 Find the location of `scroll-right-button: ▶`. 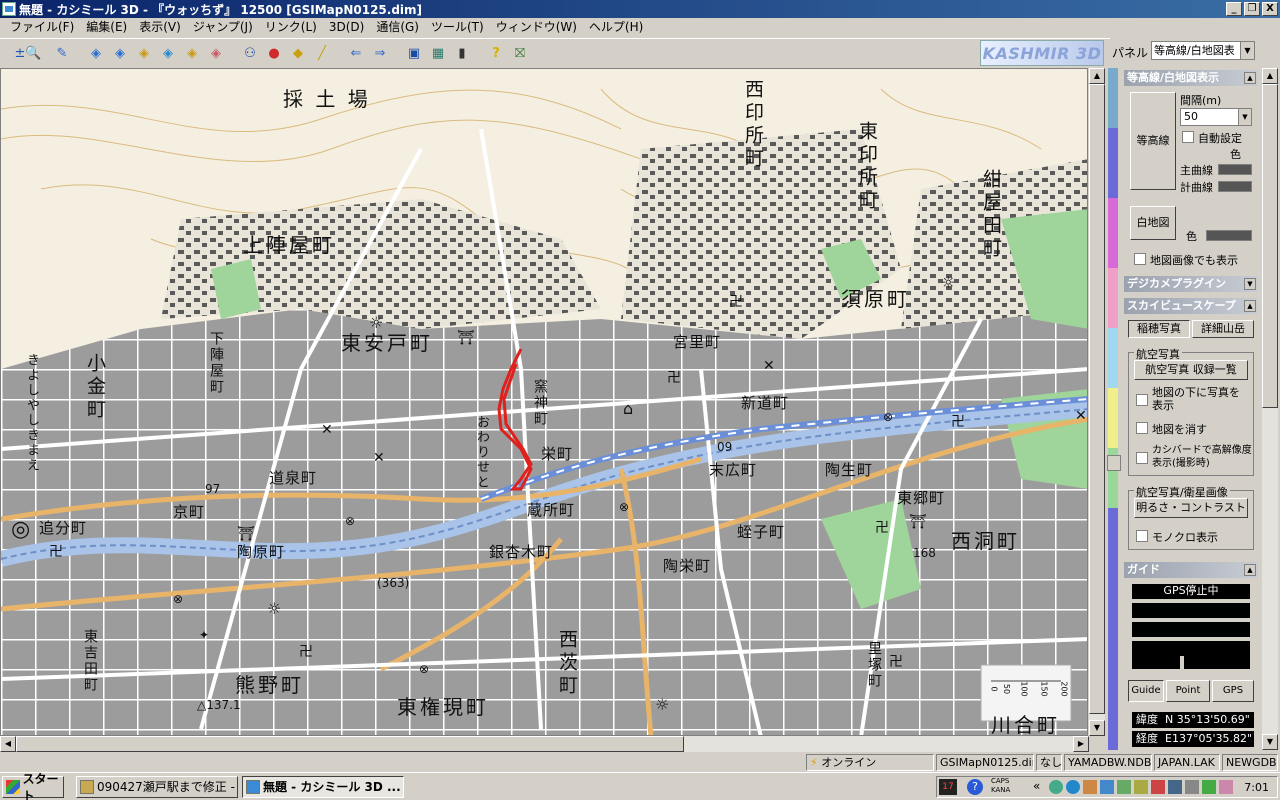

scroll-right-button: ▶ is located at coordinates (1081, 744).